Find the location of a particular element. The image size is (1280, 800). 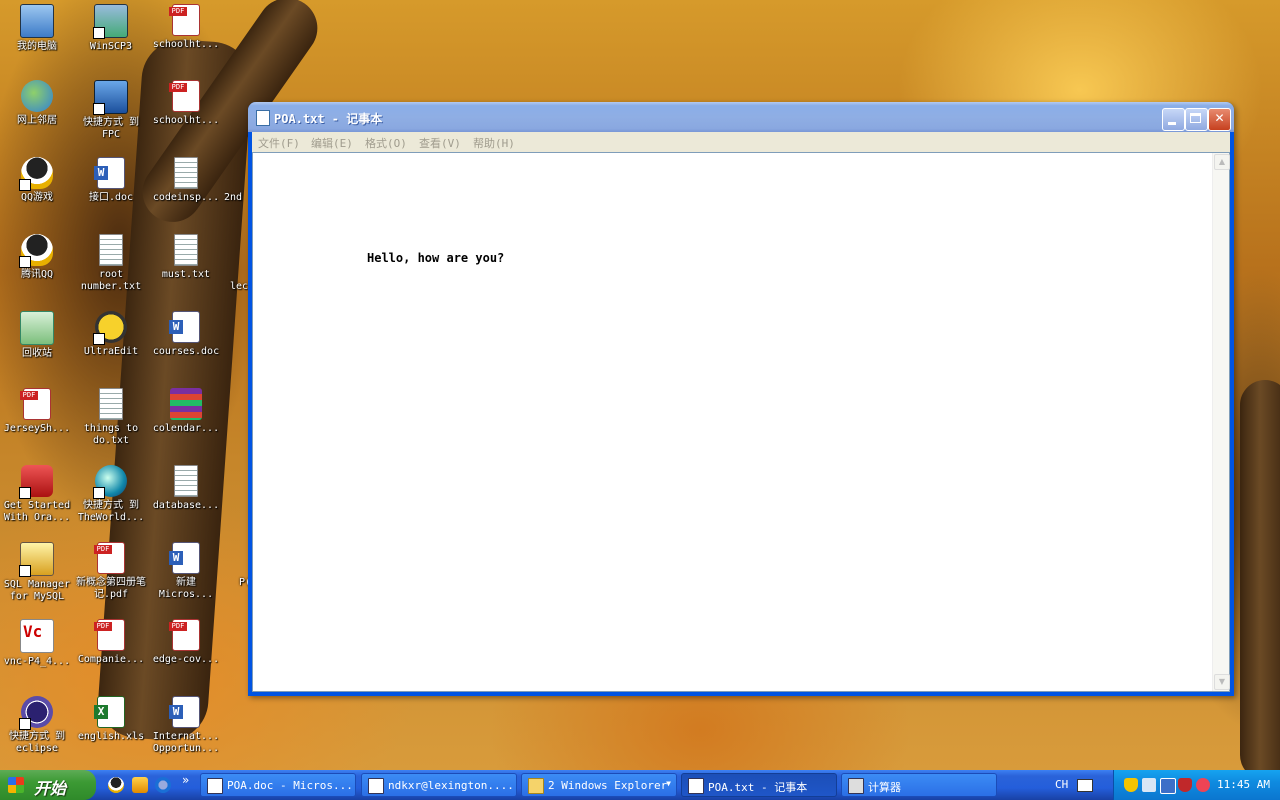

desktop-icon-things-to-do: things to do.txt is located at coordinates (111, 417).